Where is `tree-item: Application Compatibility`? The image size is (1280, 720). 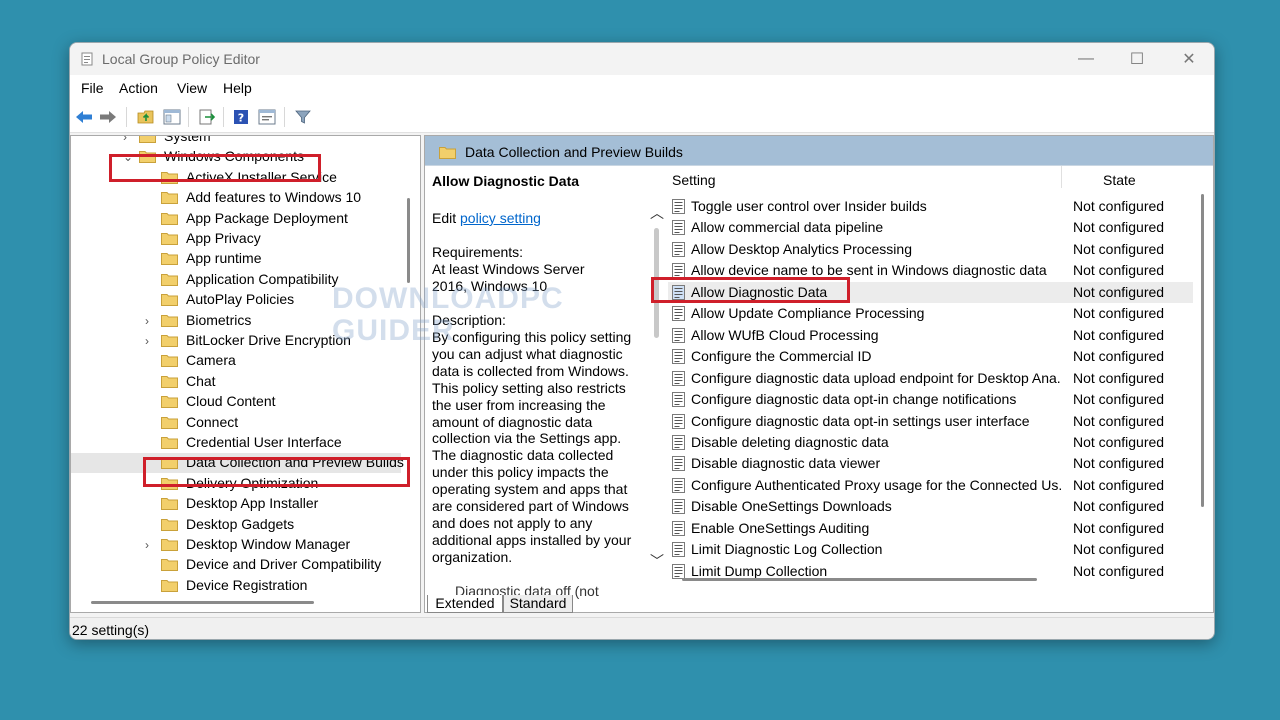
tree-item: Application Compatibility is located at coordinates (236, 280).